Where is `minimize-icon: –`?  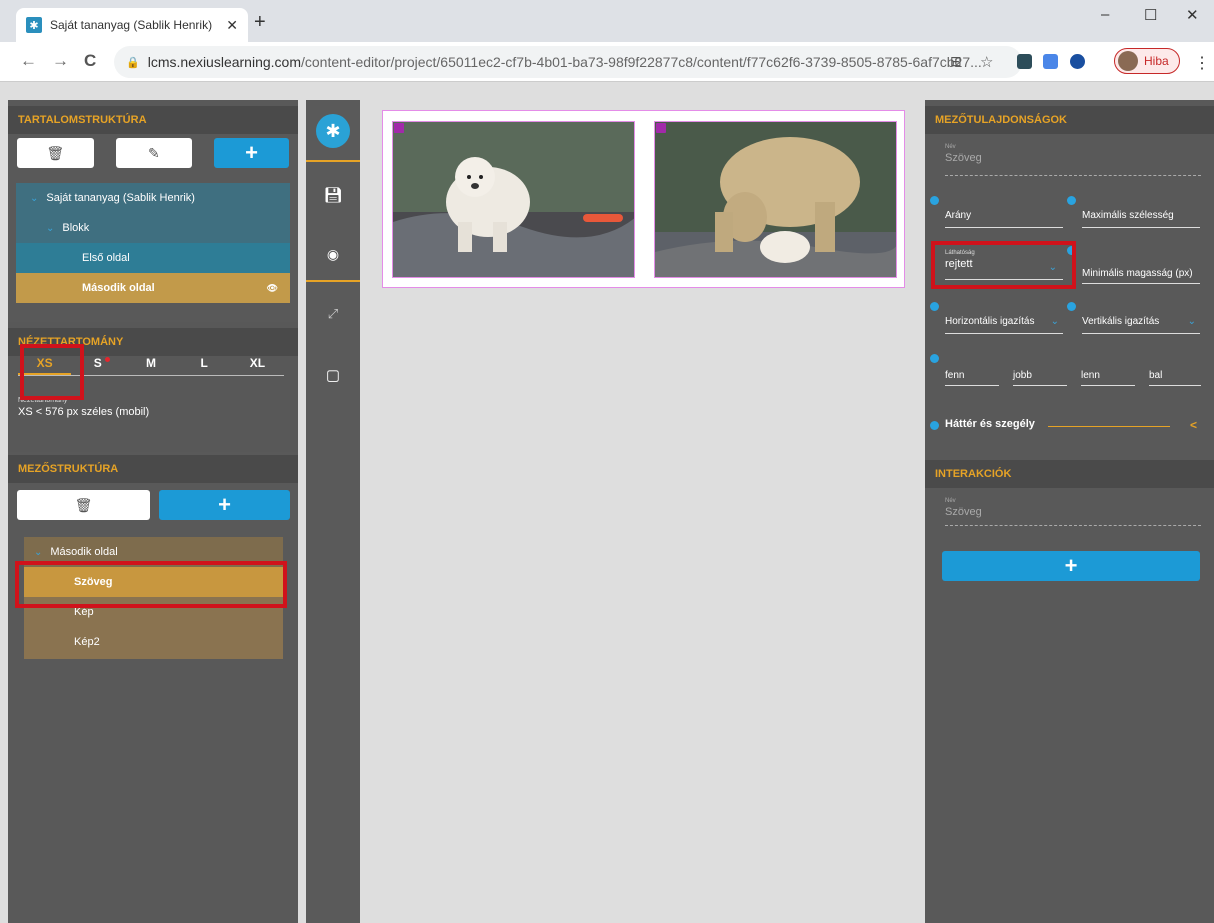 minimize-icon: – is located at coordinates (1105, 14).